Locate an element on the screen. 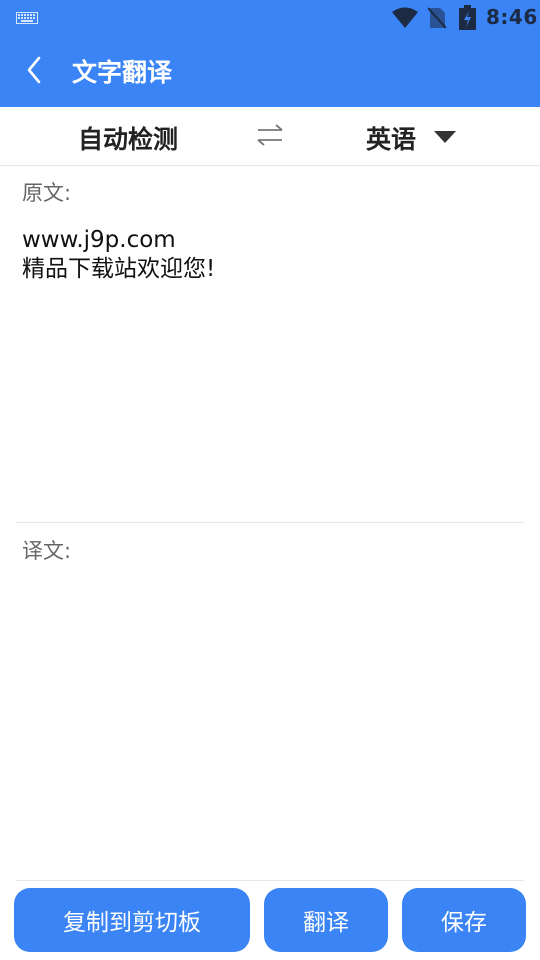 The image size is (540, 960). wifi-icon is located at coordinates (405, 17).